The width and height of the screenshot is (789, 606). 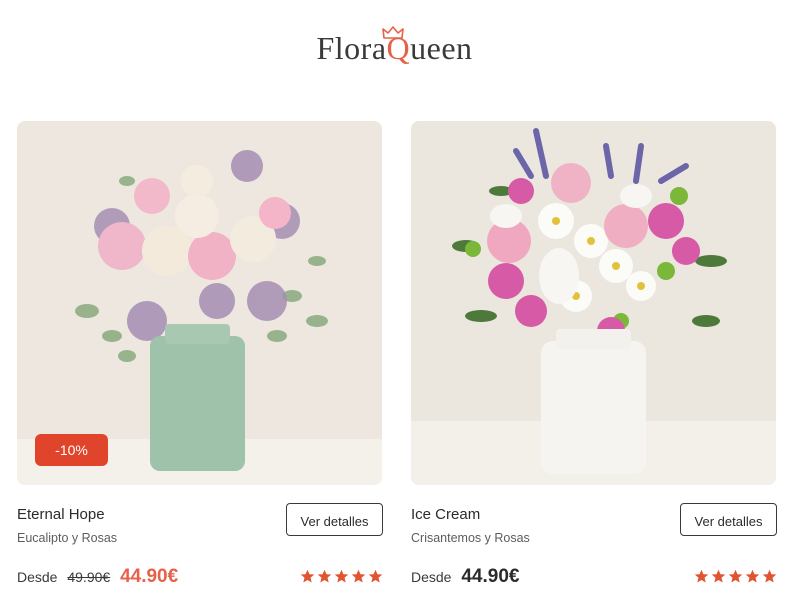 What do you see at coordinates (470, 538) in the screenshot?
I see `product-subtitle: Crisantemos y Rosas` at bounding box center [470, 538].